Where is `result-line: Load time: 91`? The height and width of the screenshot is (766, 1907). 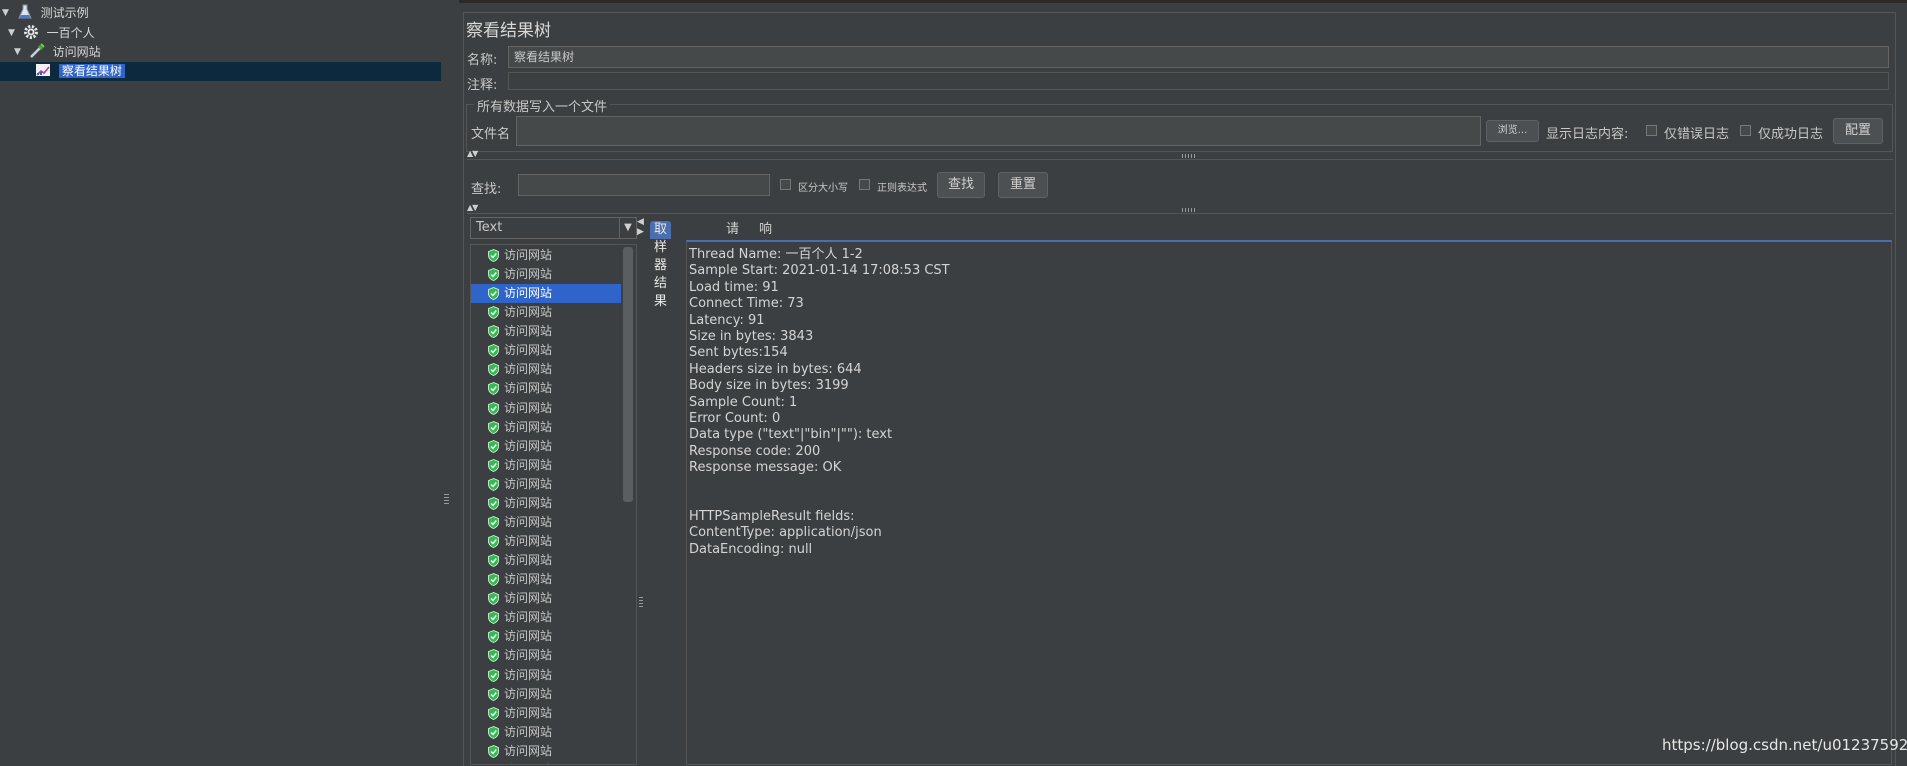 result-line: Load time: 91 is located at coordinates (734, 287).